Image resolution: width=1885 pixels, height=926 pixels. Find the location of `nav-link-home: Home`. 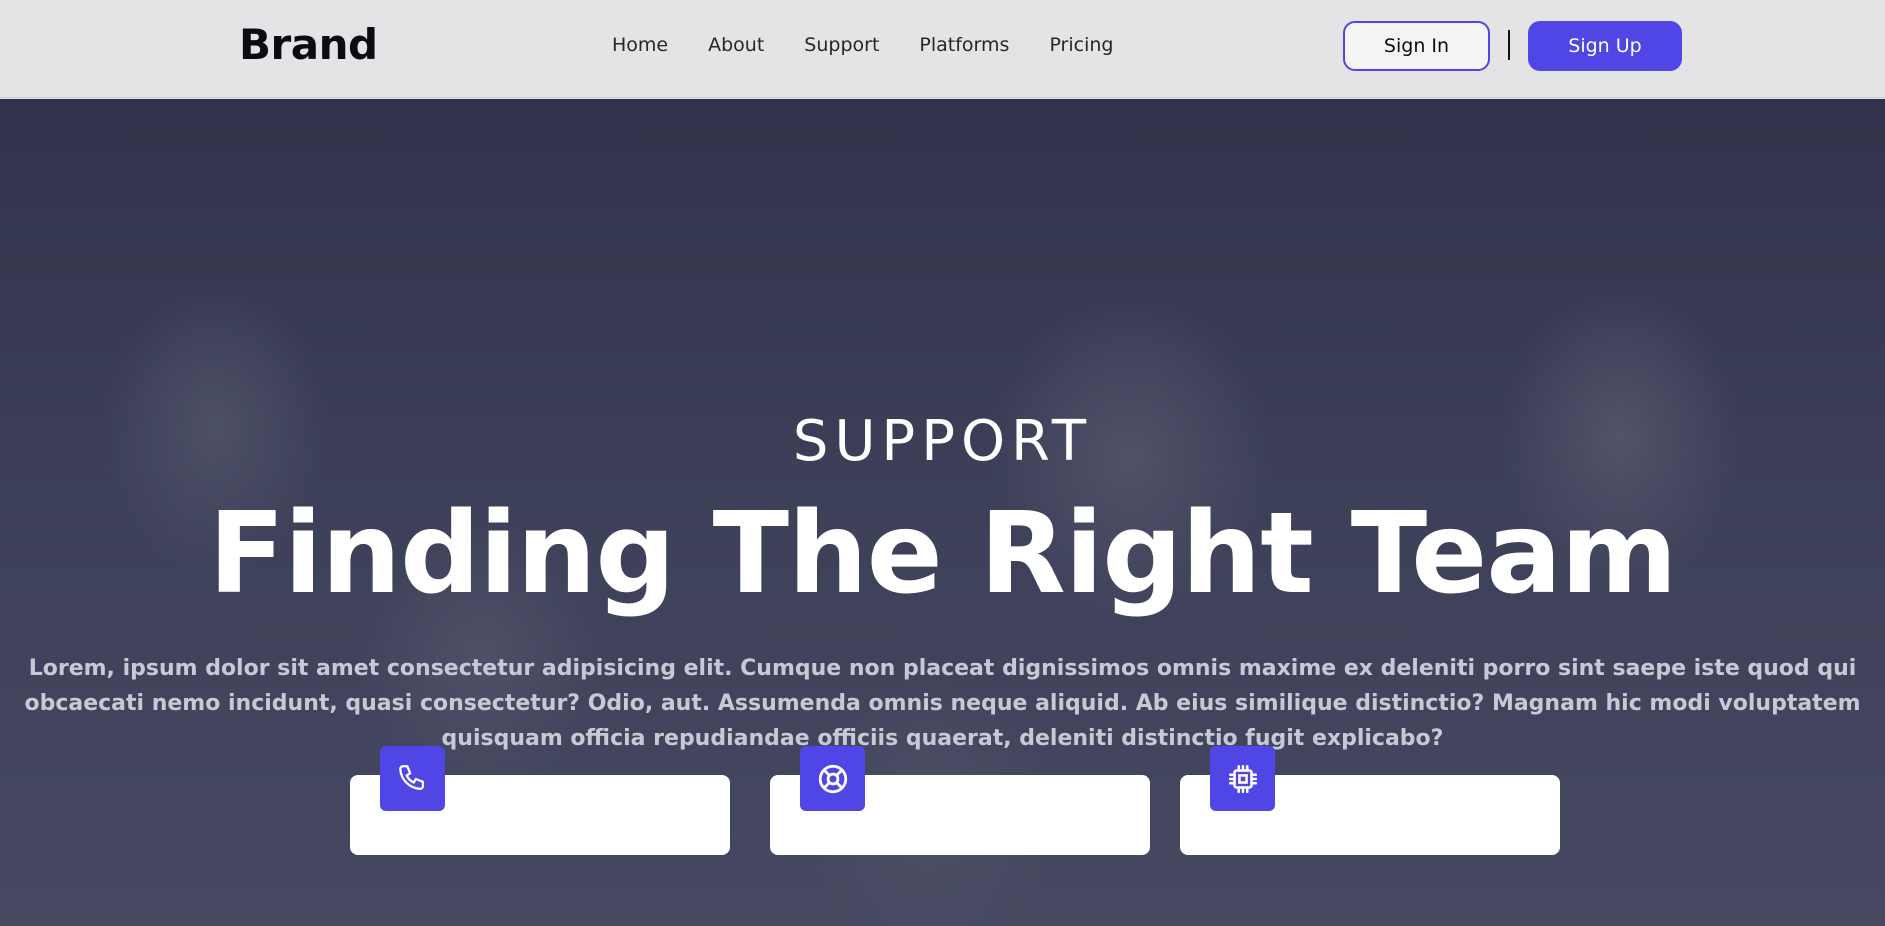

nav-link-home: Home is located at coordinates (640, 45).